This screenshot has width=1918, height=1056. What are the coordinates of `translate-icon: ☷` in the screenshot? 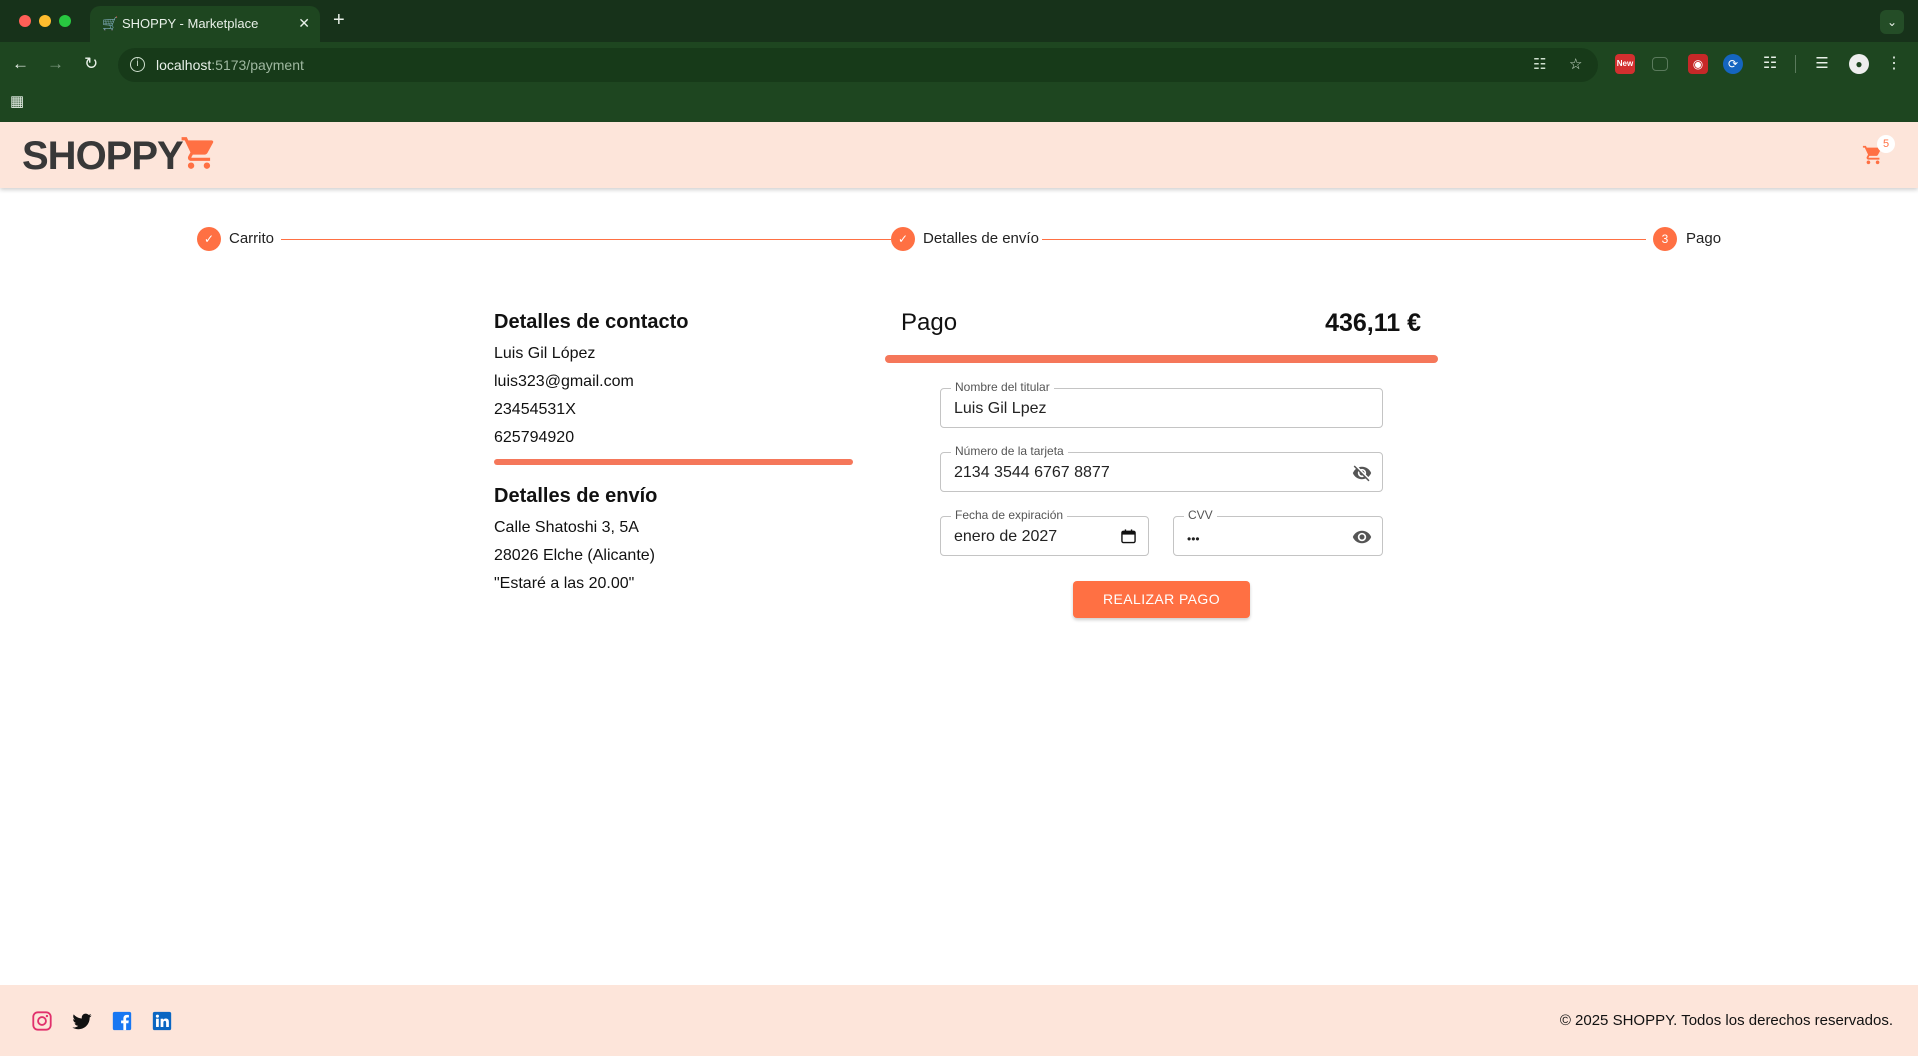 It's located at (1539, 65).